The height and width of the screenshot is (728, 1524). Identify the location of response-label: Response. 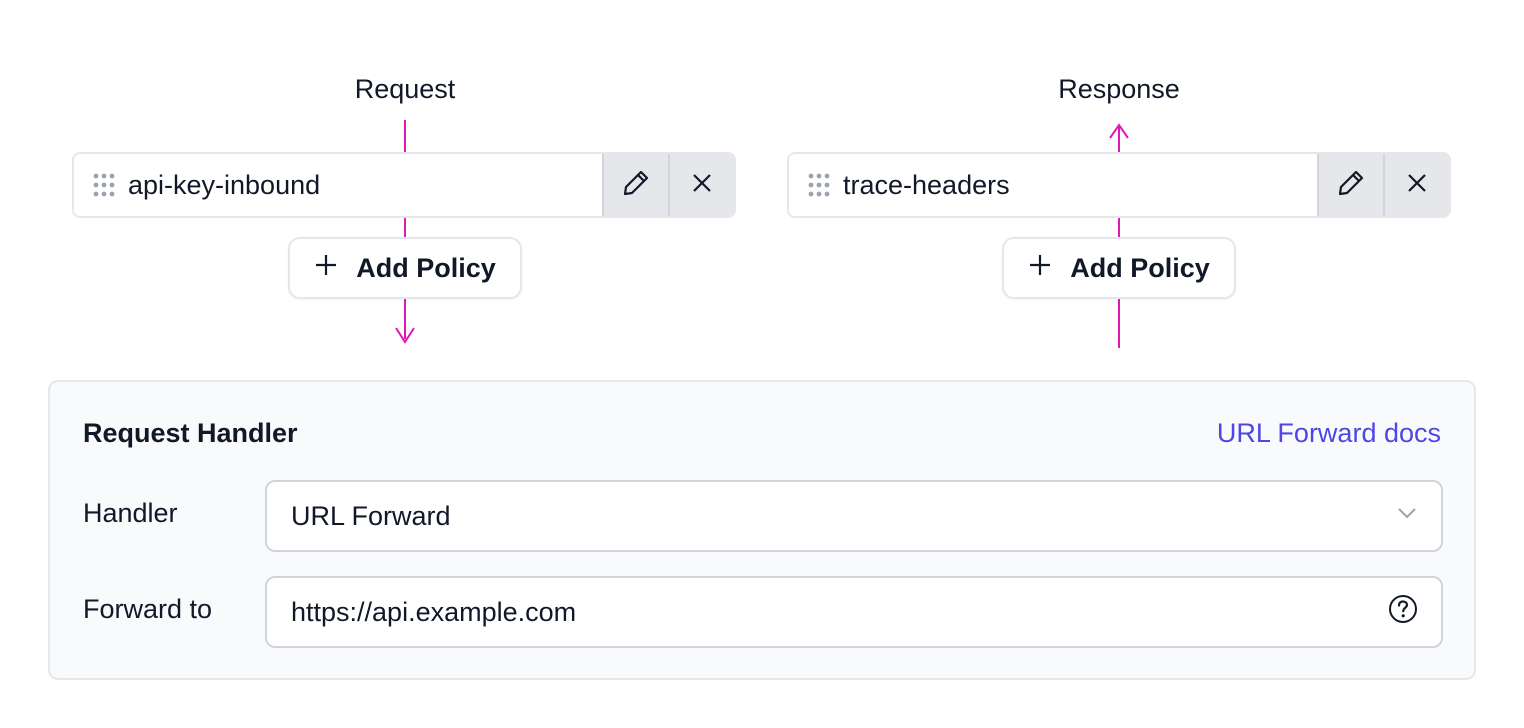
(1119, 89).